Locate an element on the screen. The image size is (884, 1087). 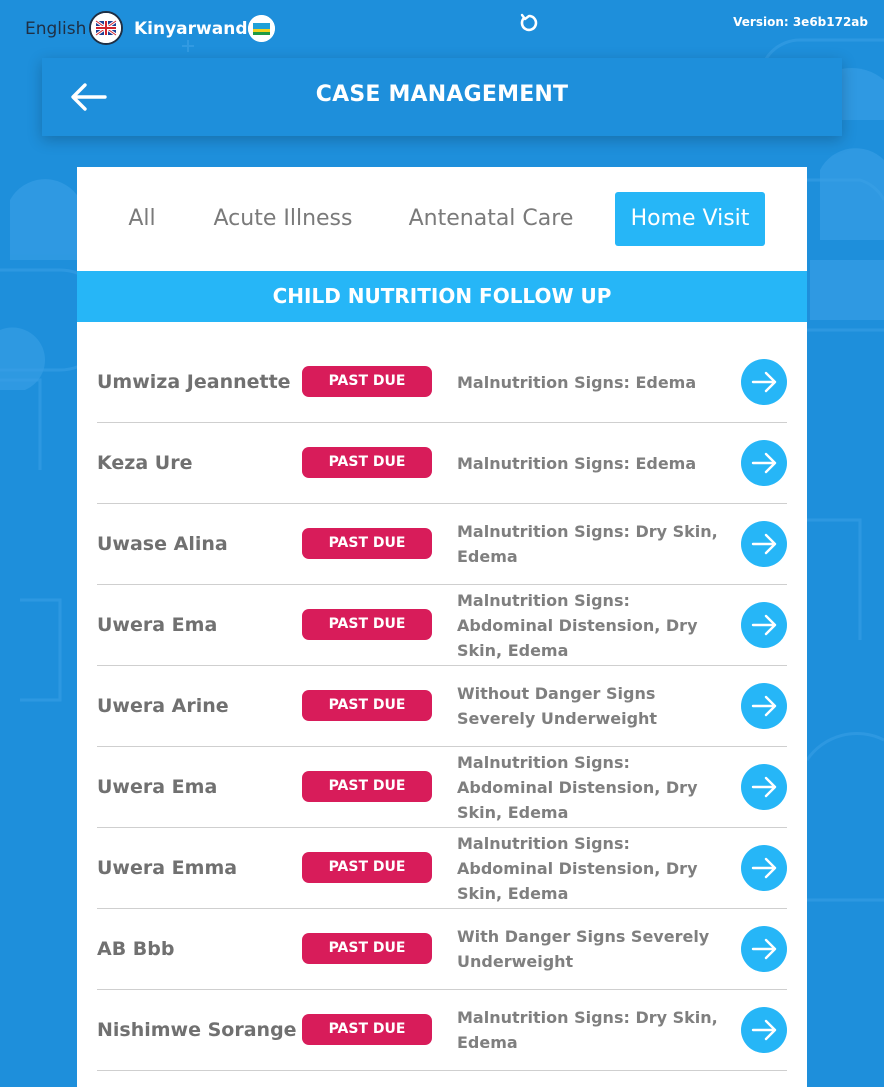
patient-name: Uwera Emma is located at coordinates (167, 868).